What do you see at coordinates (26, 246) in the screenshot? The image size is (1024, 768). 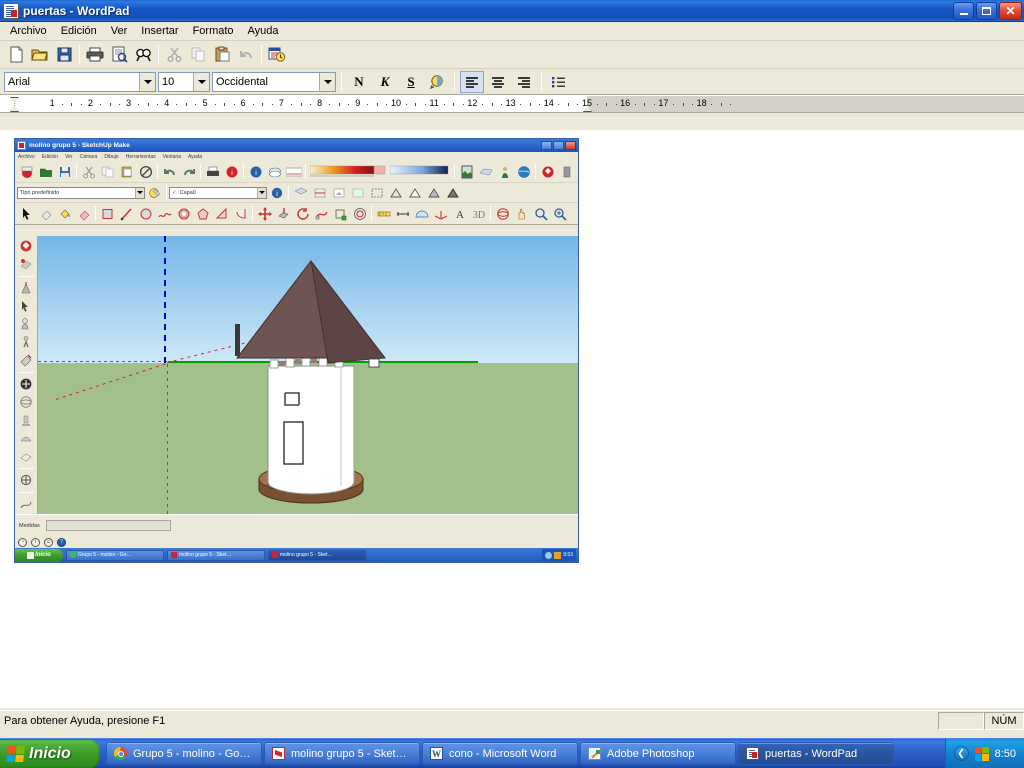 I see `su-left-warehouse-icon` at bounding box center [26, 246].